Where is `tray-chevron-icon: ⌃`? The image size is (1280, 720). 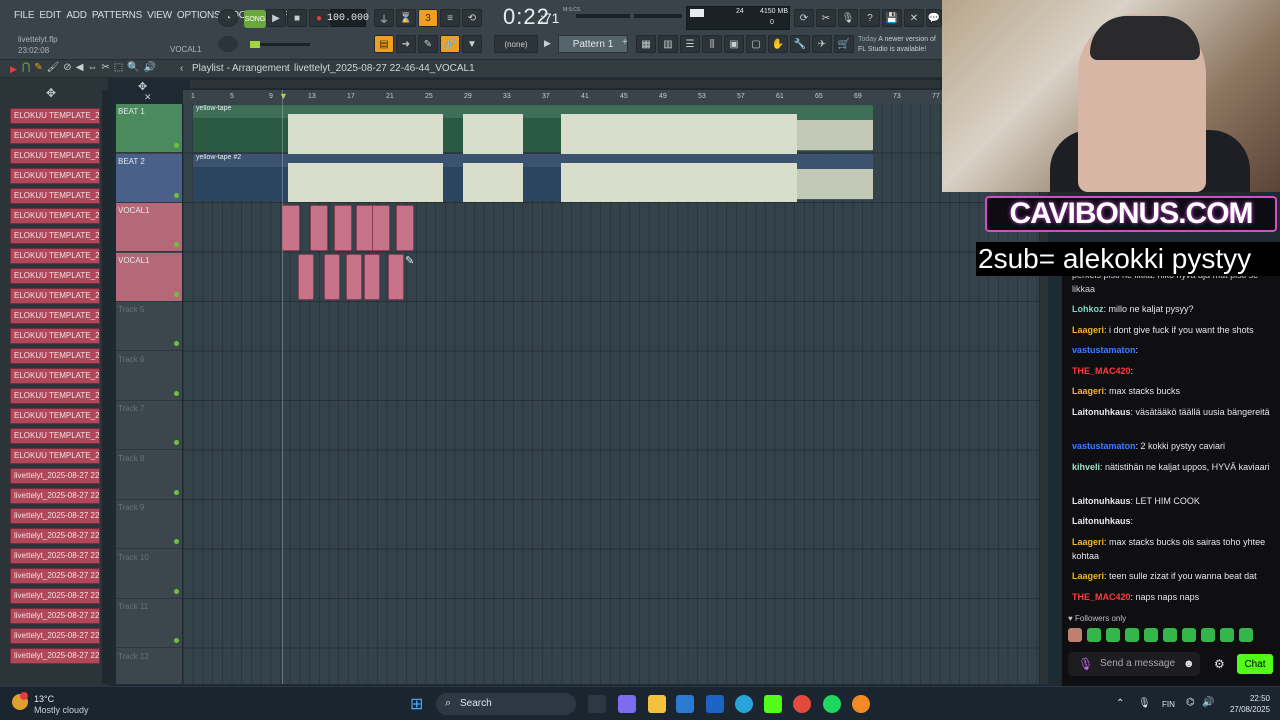 tray-chevron-icon: ⌃ is located at coordinates (1120, 703).